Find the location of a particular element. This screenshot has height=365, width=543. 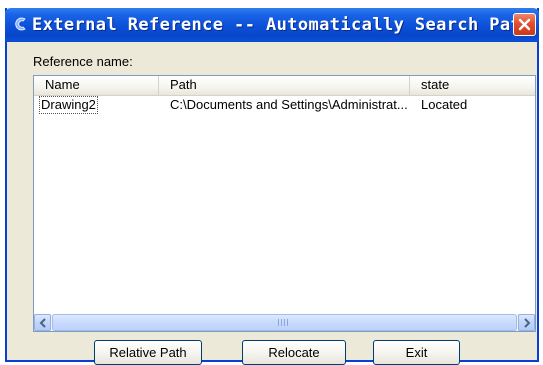

column-header-path: Path is located at coordinates (284, 85).